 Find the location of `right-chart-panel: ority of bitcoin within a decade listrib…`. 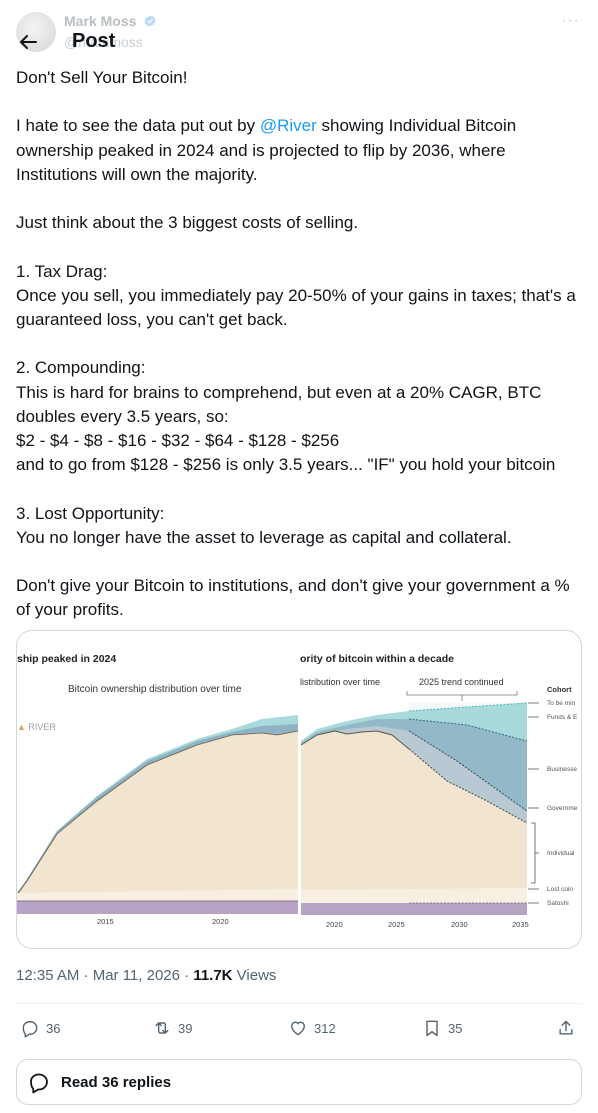

right-chart-panel: ority of bitcoin within a decade listrib… is located at coordinates (439, 791).